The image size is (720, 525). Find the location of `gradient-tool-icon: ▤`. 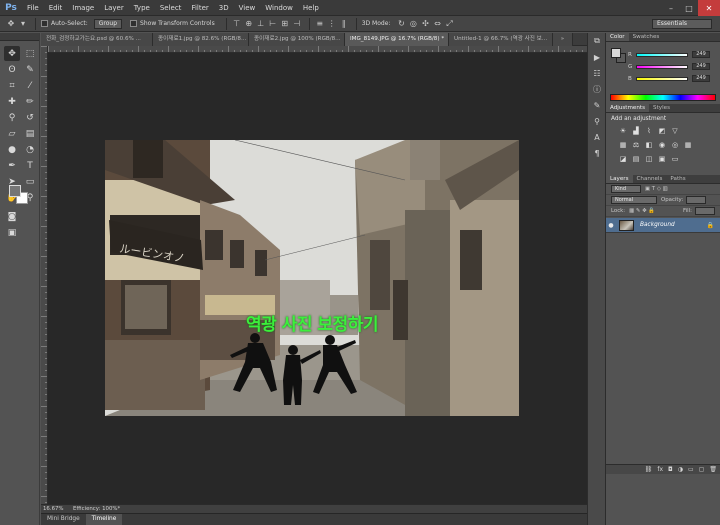

gradient-tool-icon: ▤ is located at coordinates (30, 133).